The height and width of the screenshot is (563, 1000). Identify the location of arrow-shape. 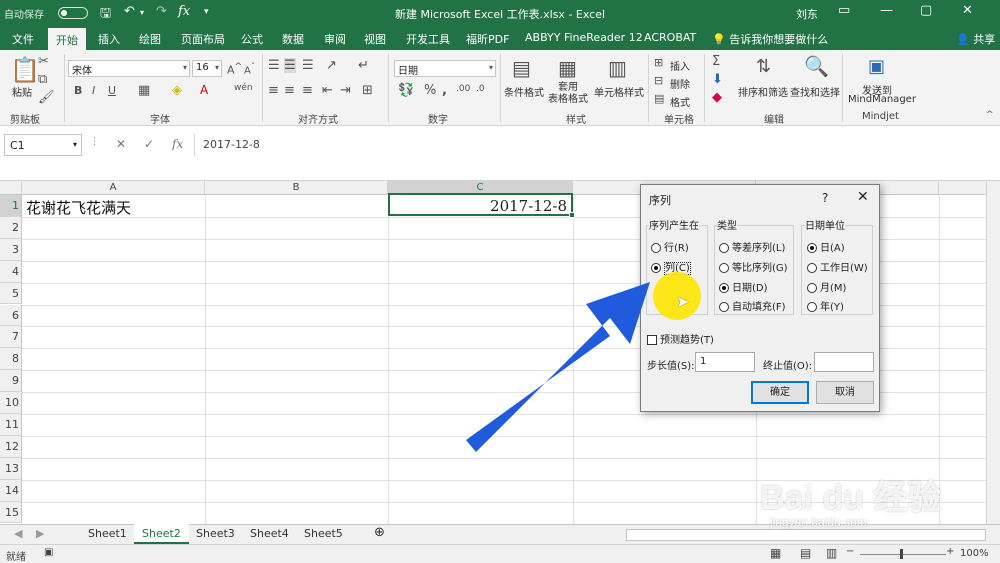
(558, 367).